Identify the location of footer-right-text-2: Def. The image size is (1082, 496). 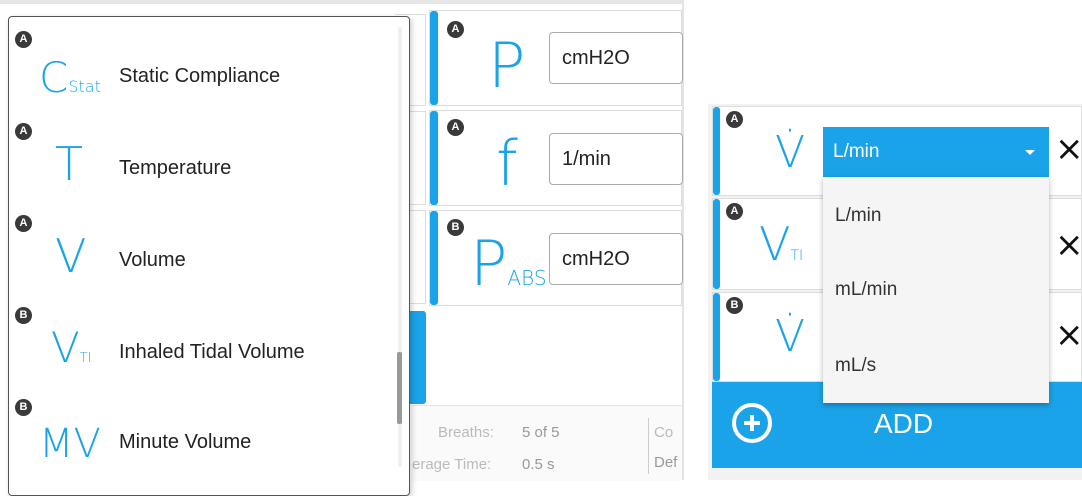
(666, 462).